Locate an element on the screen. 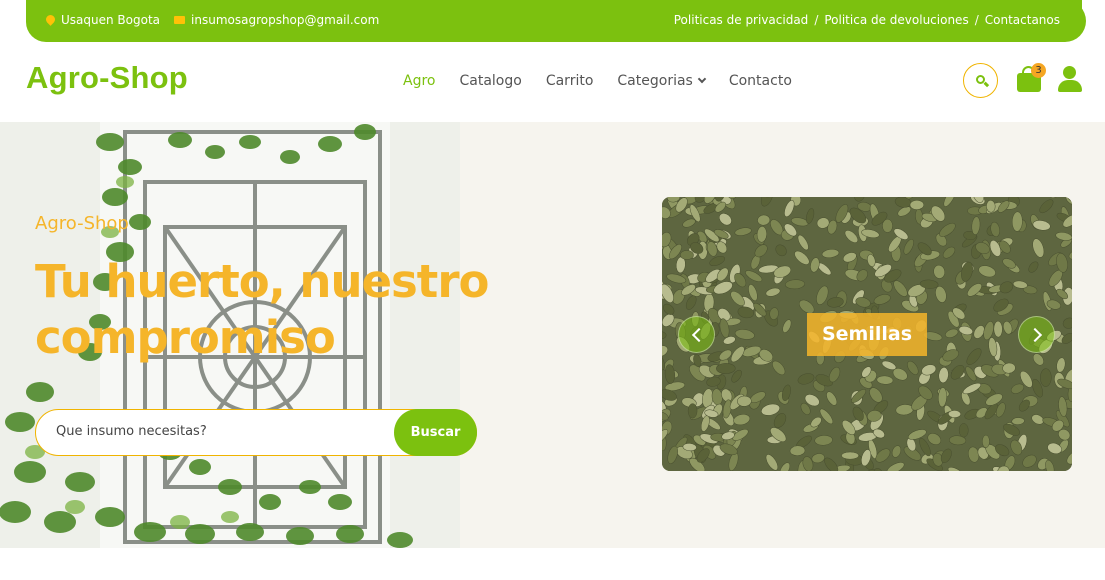 The image size is (1105, 580). cart-count-badge: 3 is located at coordinates (1038, 70).